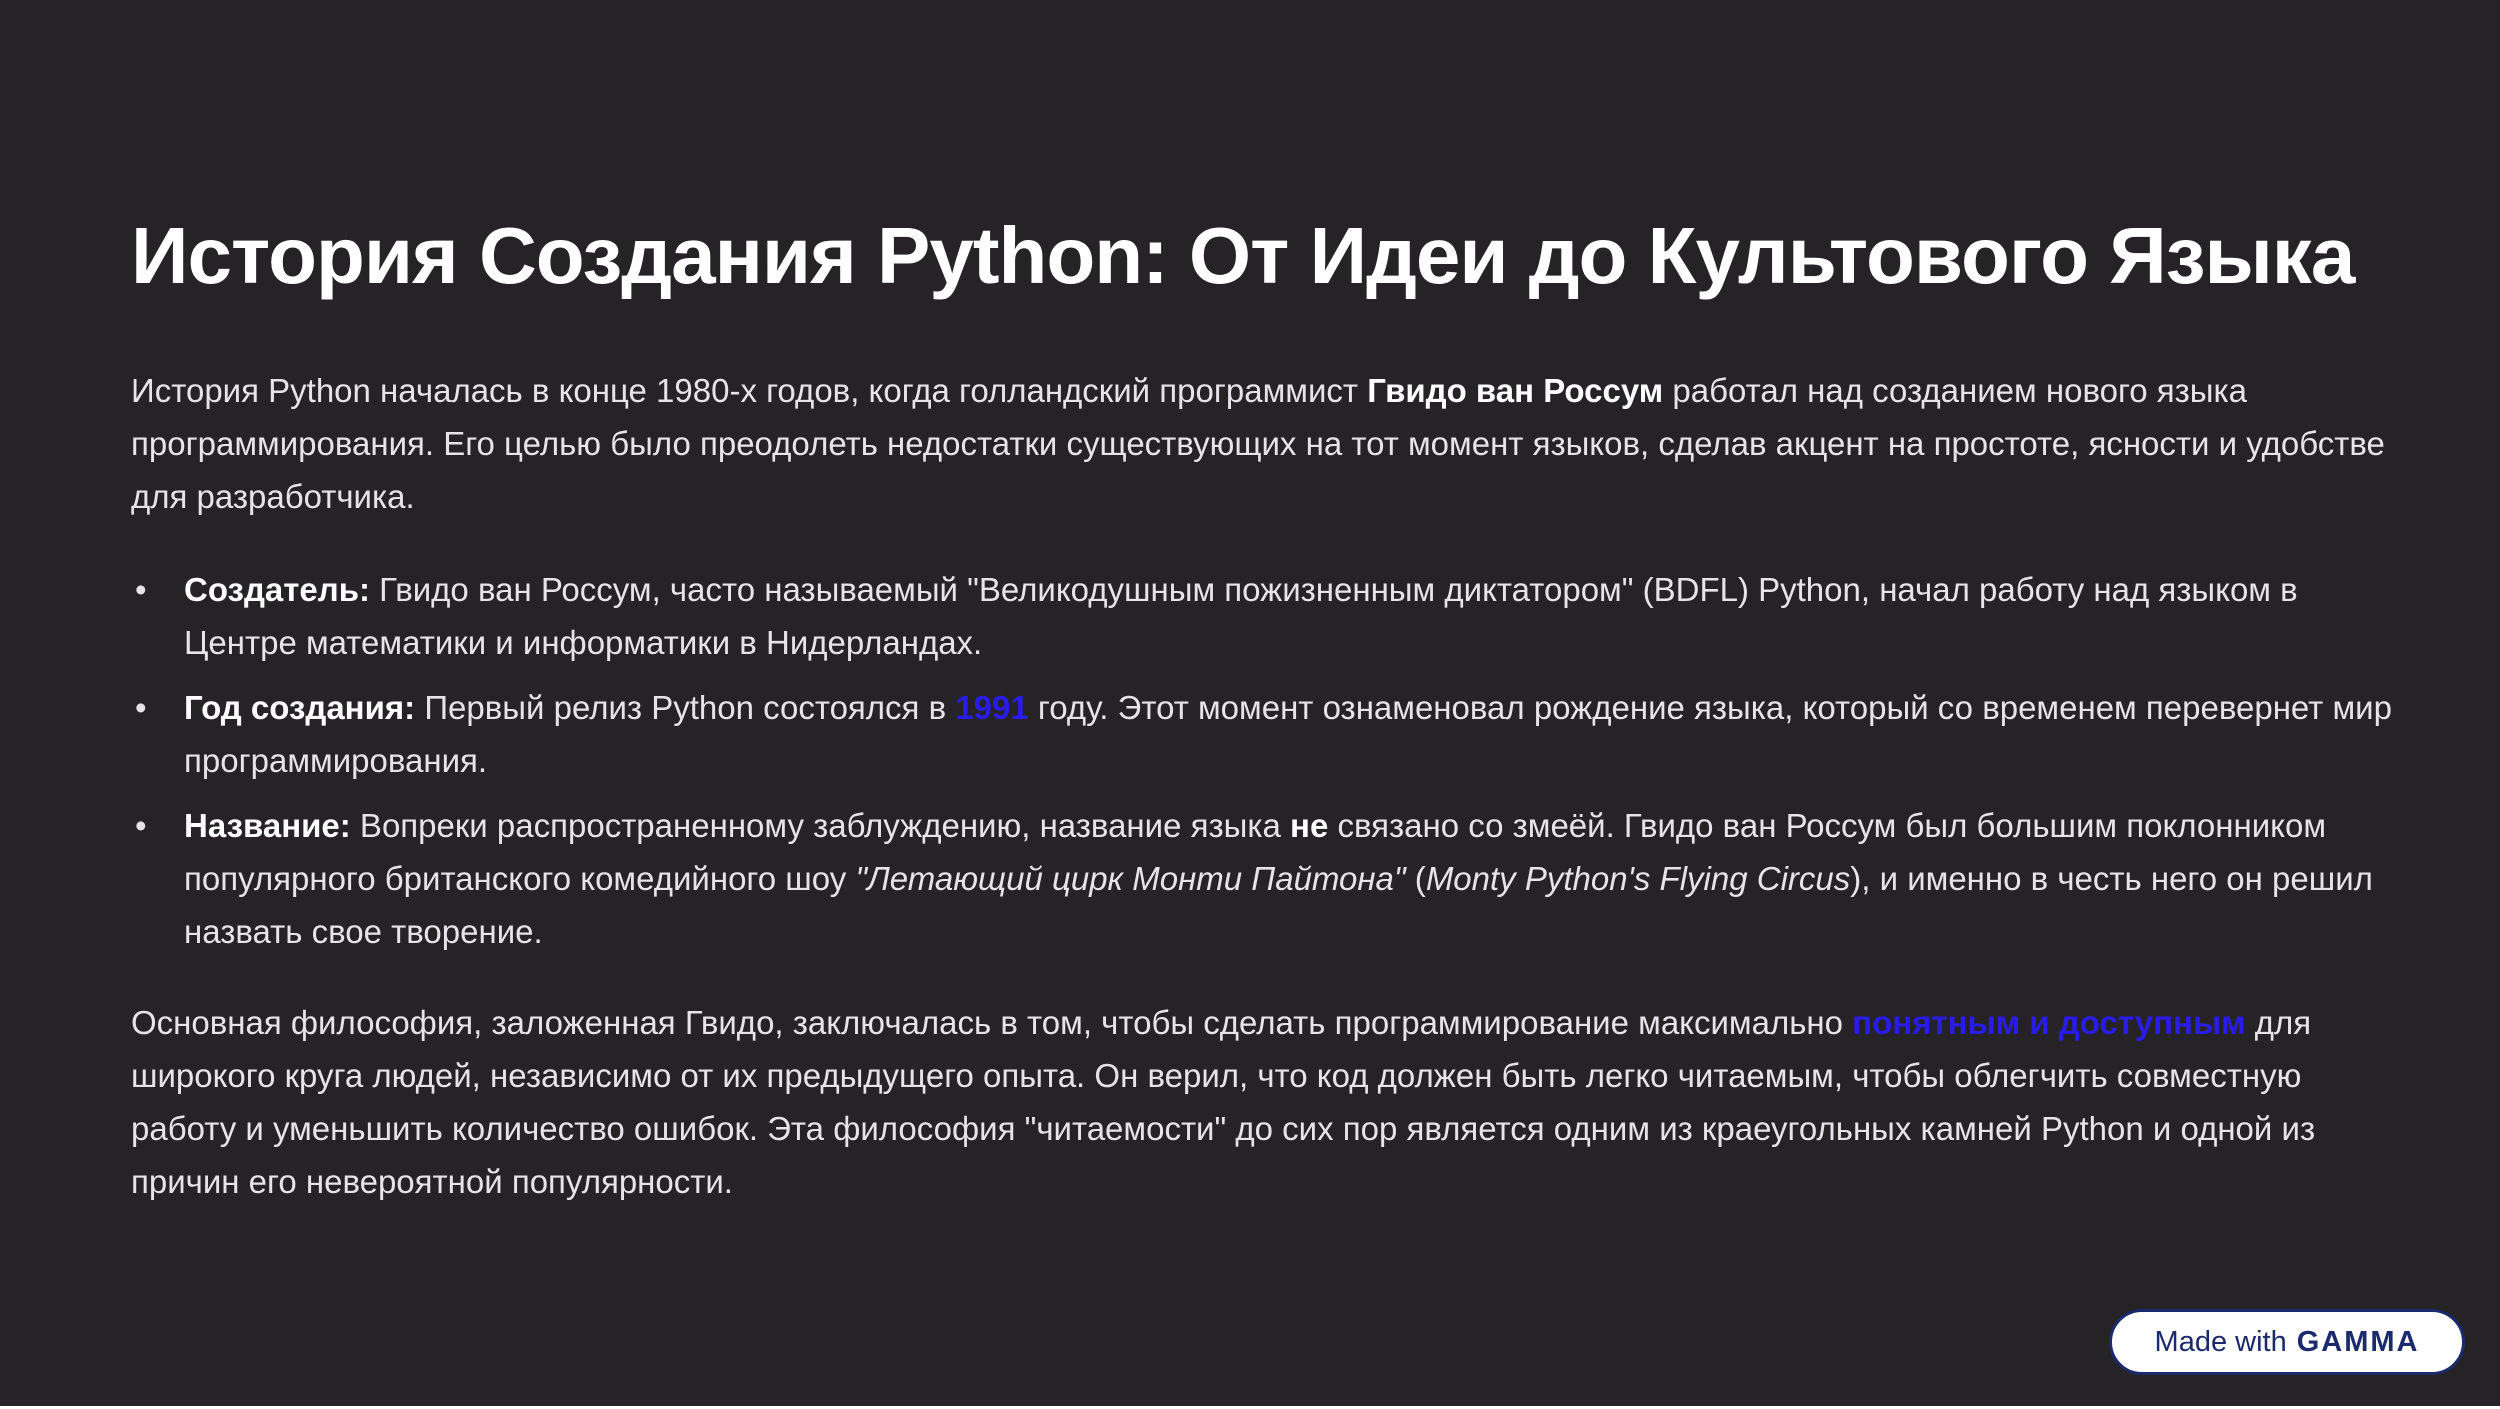  Describe the element at coordinates (300, 707) in the screenshot. I see `year-label: Год создания:` at that location.